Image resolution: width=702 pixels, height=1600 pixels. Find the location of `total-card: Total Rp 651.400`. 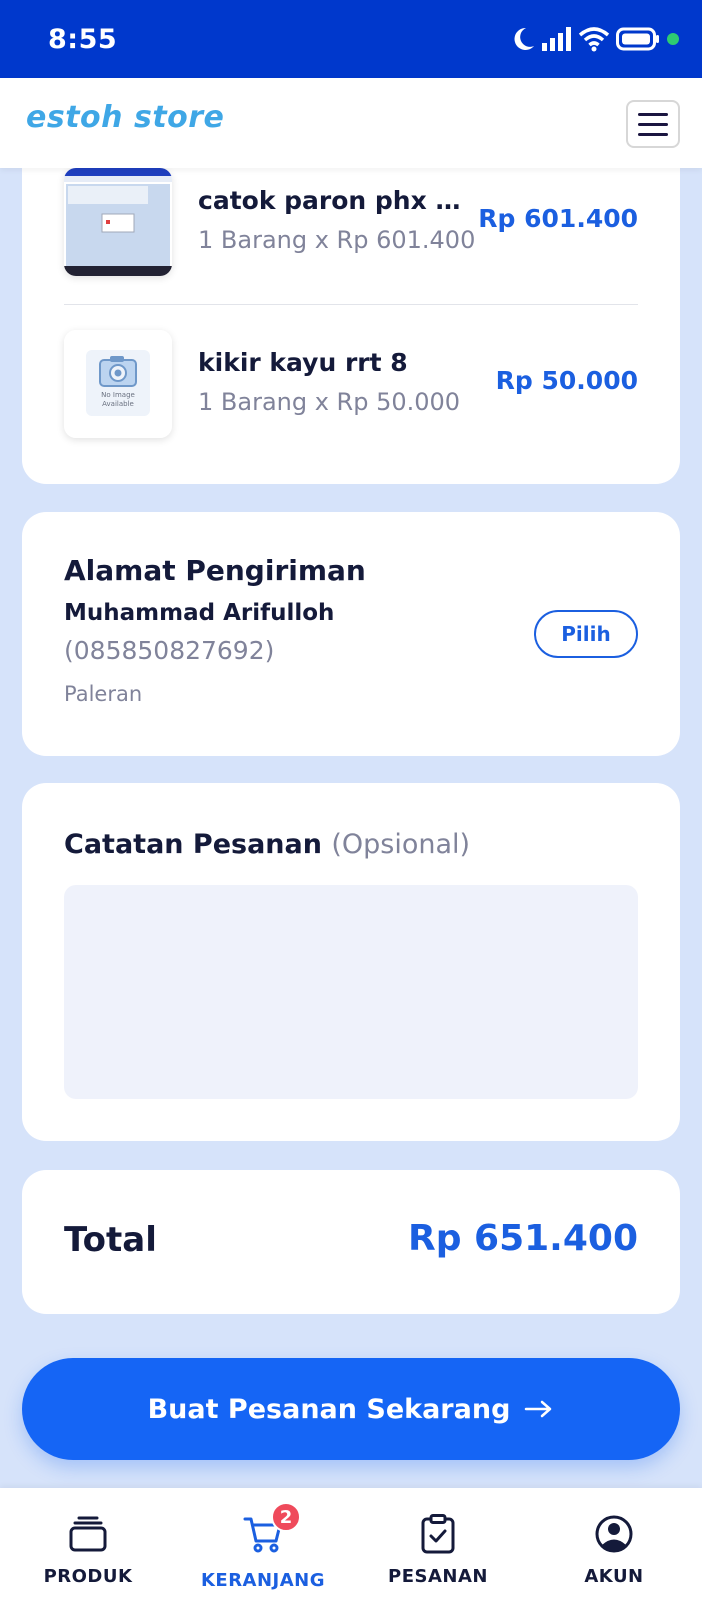

total-card: Total Rp 651.400 is located at coordinates (351, 1242).